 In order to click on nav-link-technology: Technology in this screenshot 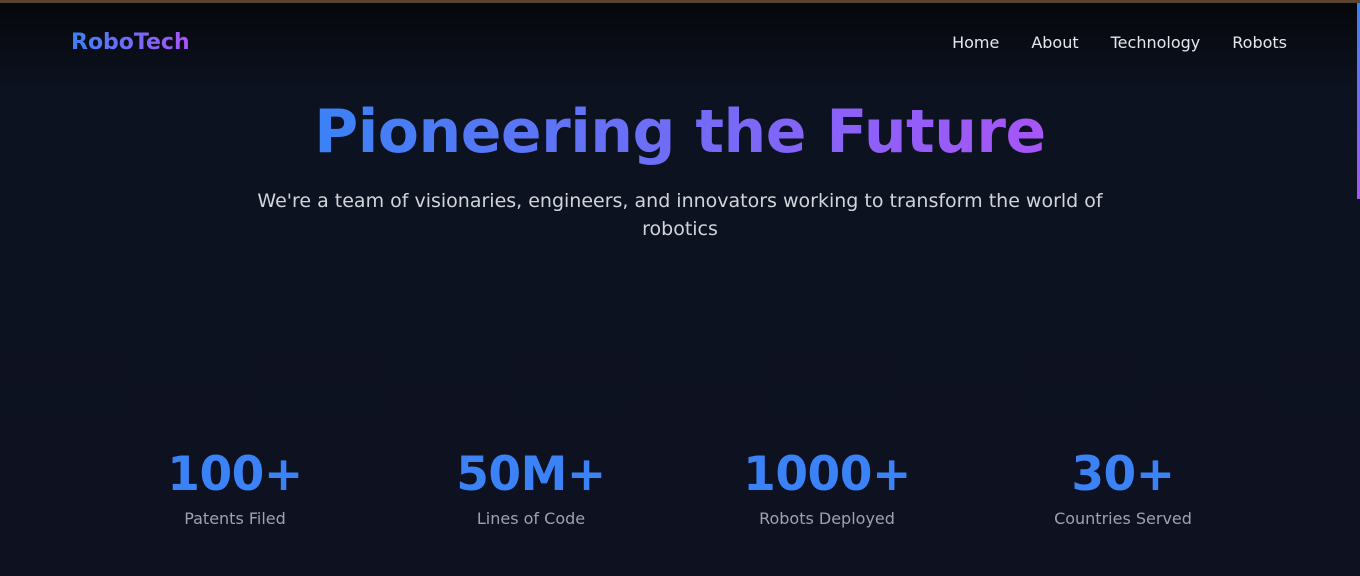, I will do `click(1156, 43)`.